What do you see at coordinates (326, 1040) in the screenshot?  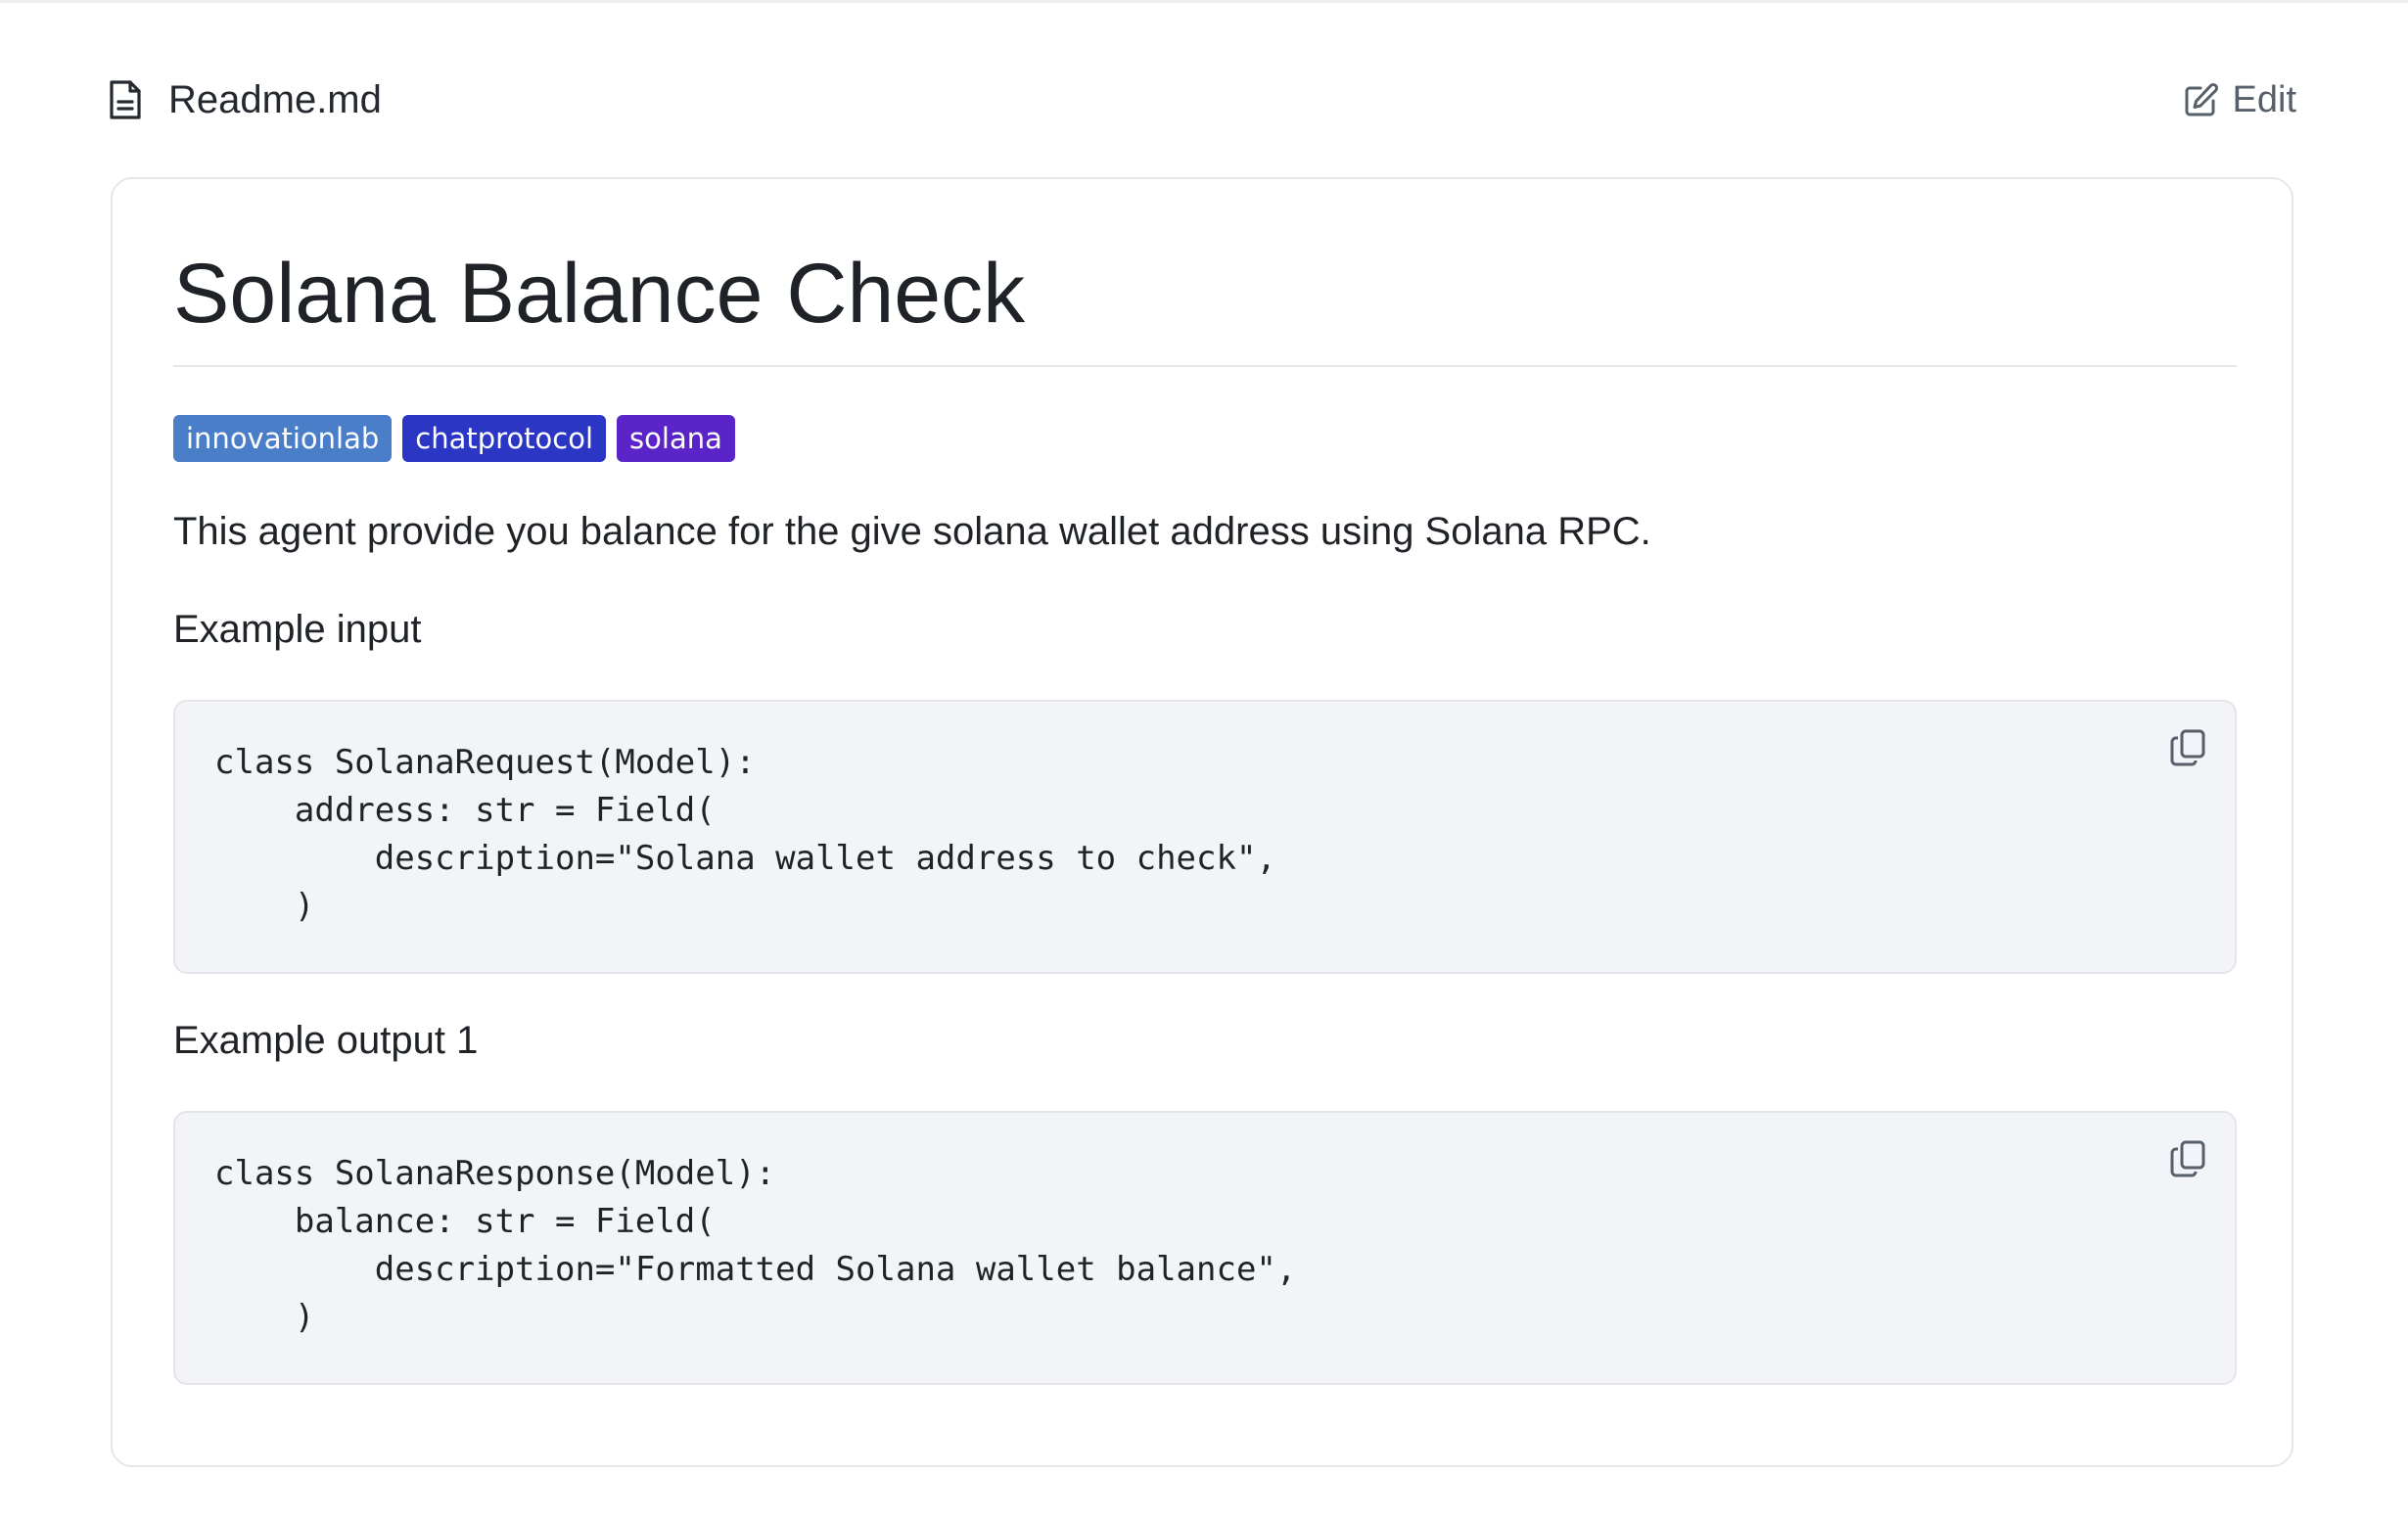 I see `section-heading-output: Example output 1` at bounding box center [326, 1040].